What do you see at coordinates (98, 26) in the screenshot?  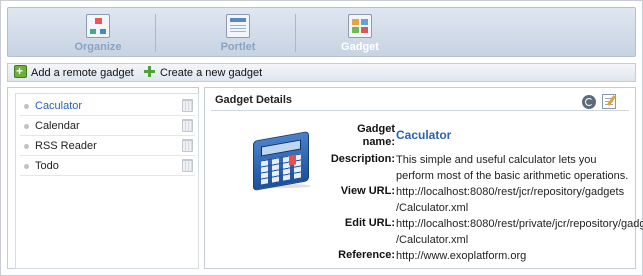 I see `organize-icon` at bounding box center [98, 26].